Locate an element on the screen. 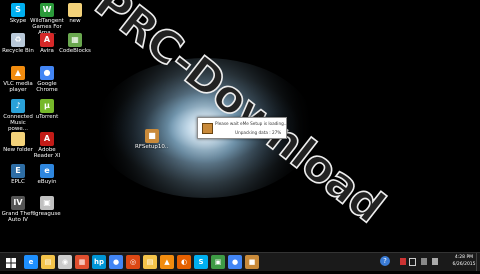 Image resolution: width=480 pixels, height=274 pixels. desktop-shortcut: A Adobe Reader XI is located at coordinates (47, 145).